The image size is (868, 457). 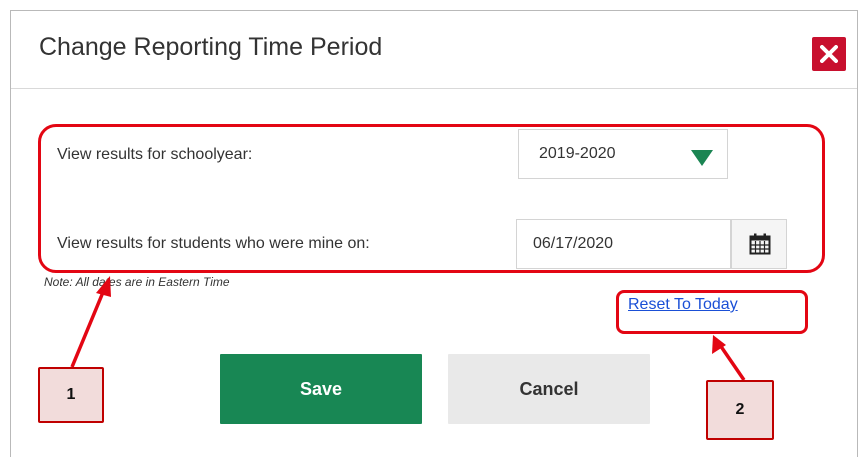 I want to click on calendar-button, so click(x=759, y=244).